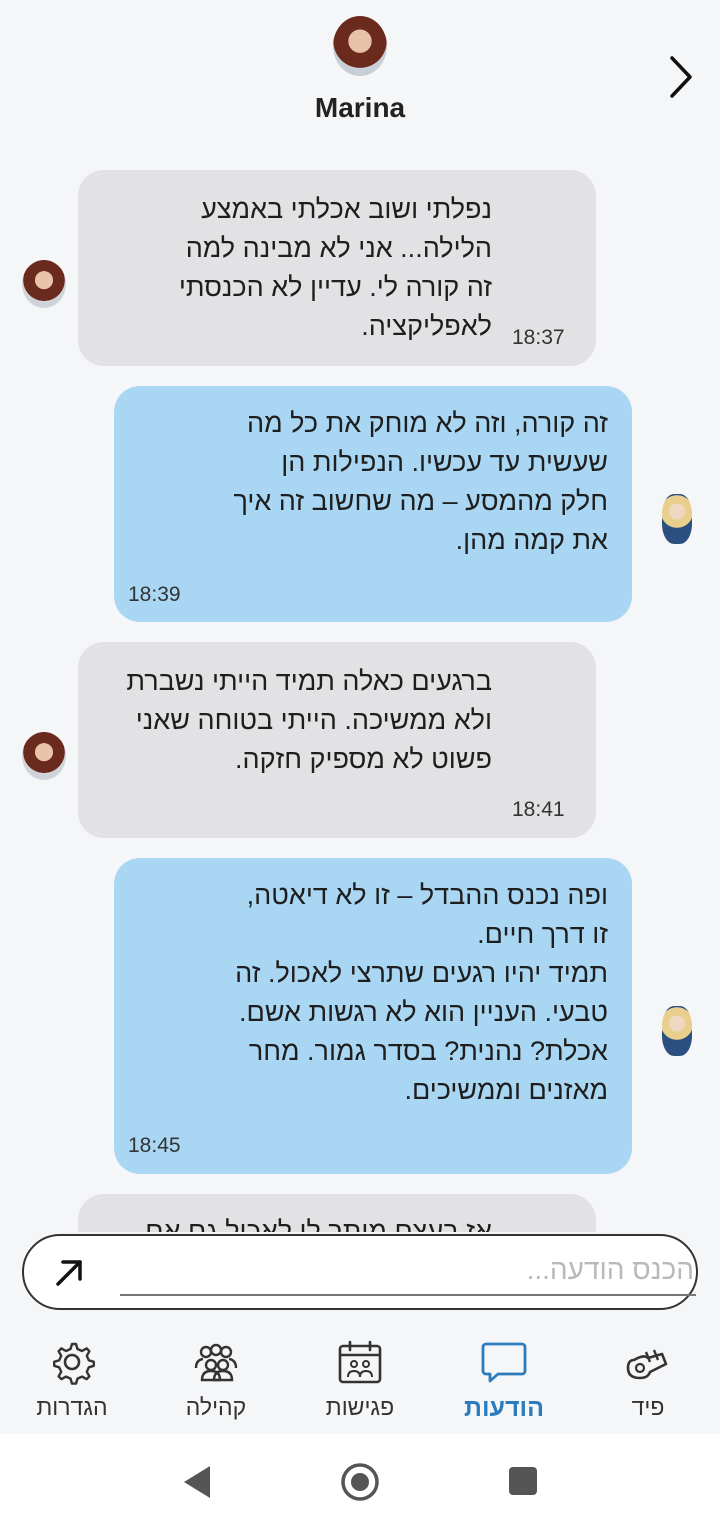  I want to click on message-time: 18:37, so click(538, 337).